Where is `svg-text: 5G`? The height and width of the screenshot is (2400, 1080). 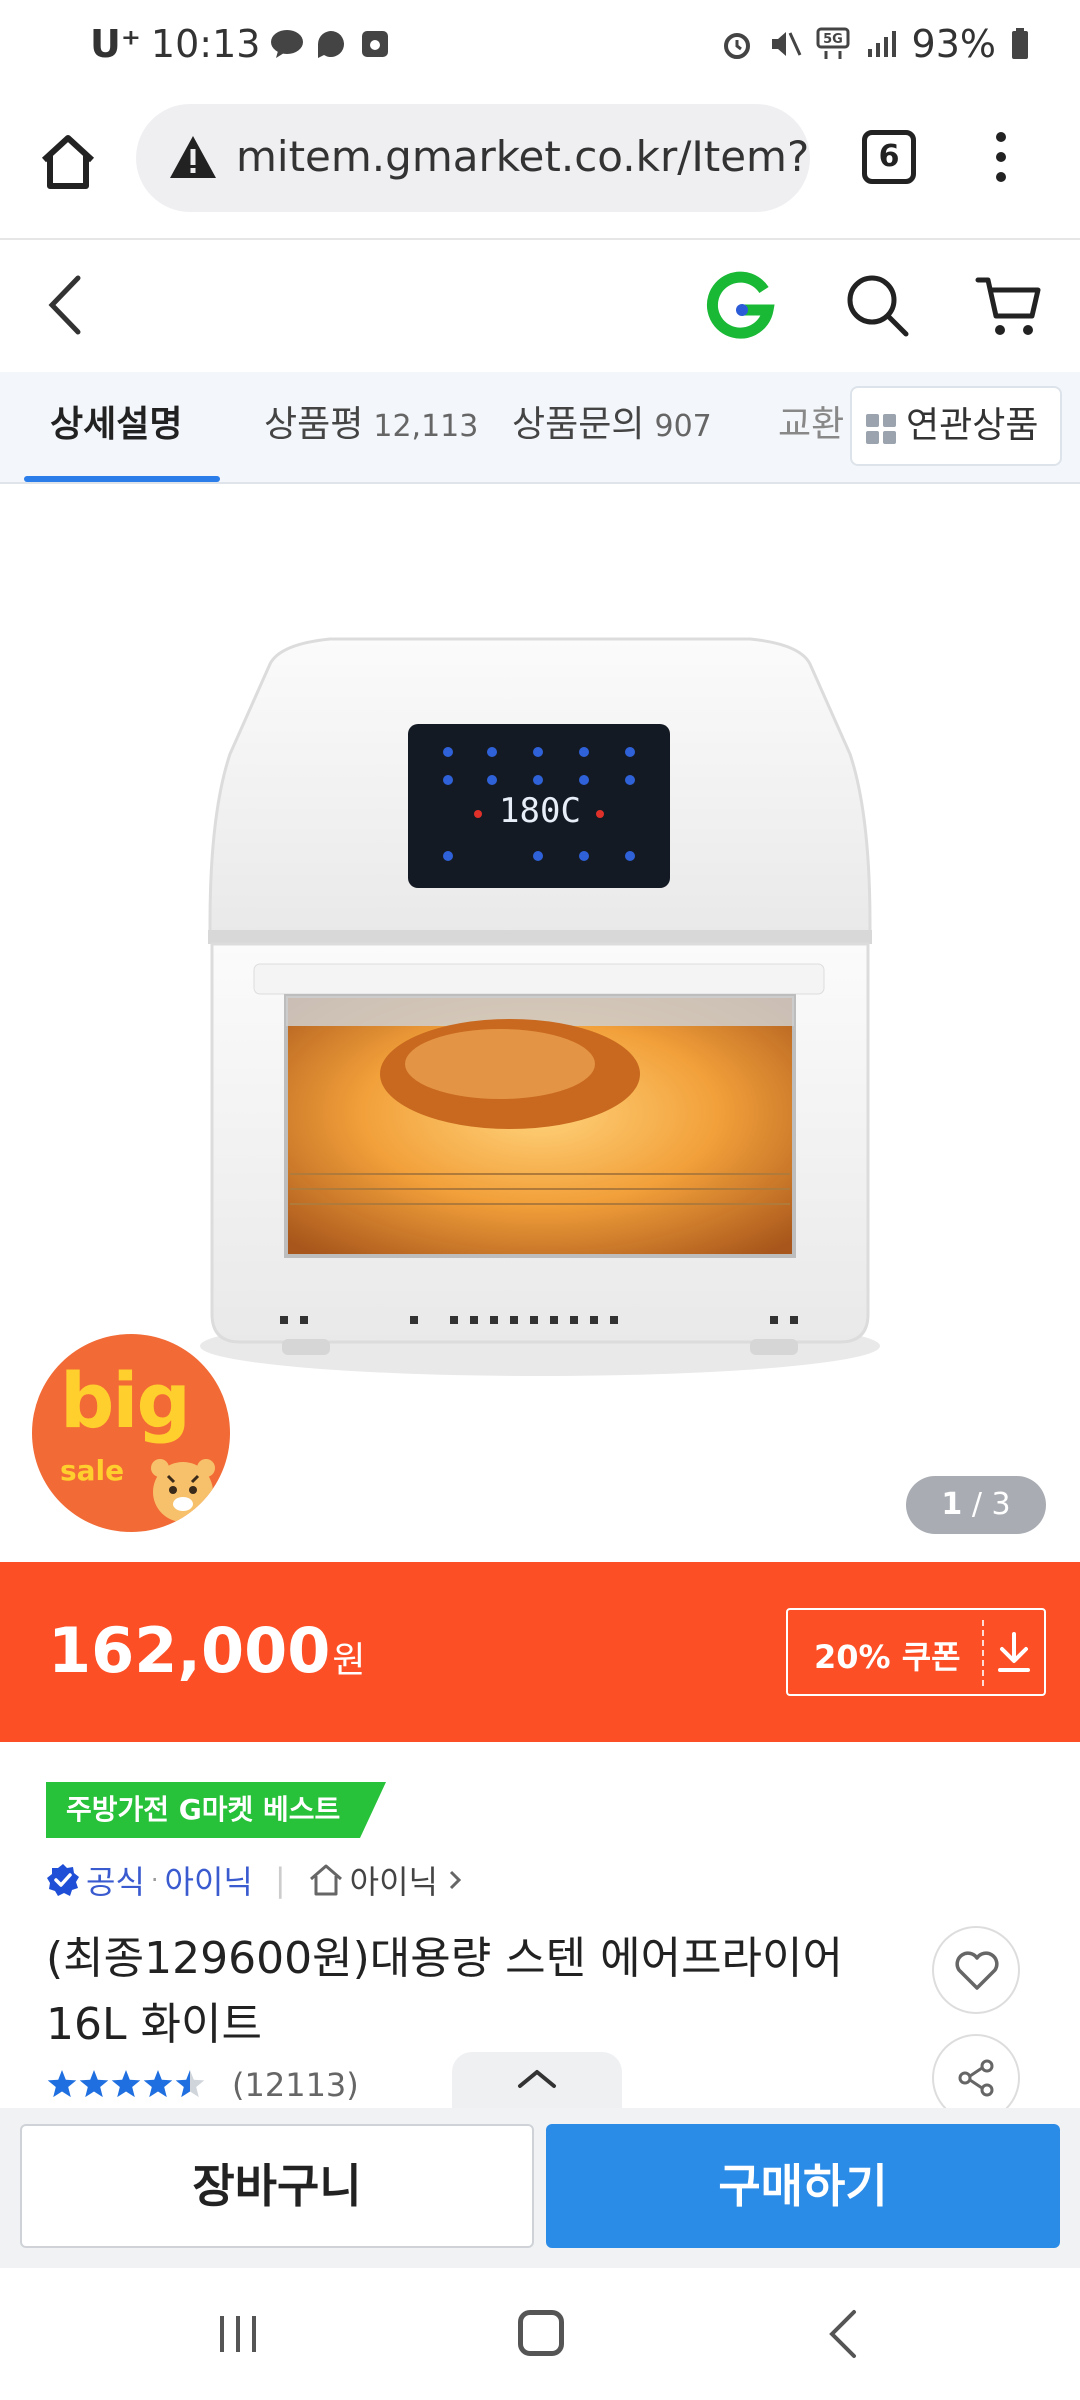 svg-text: 5G is located at coordinates (833, 39).